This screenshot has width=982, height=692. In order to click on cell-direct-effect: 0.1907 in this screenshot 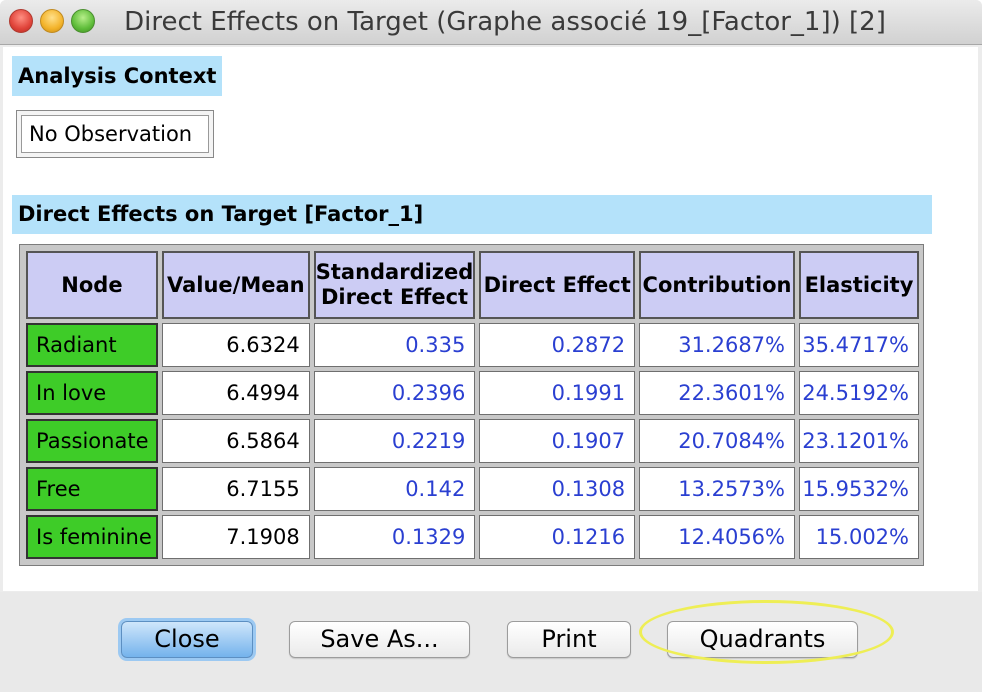, I will do `click(557, 441)`.